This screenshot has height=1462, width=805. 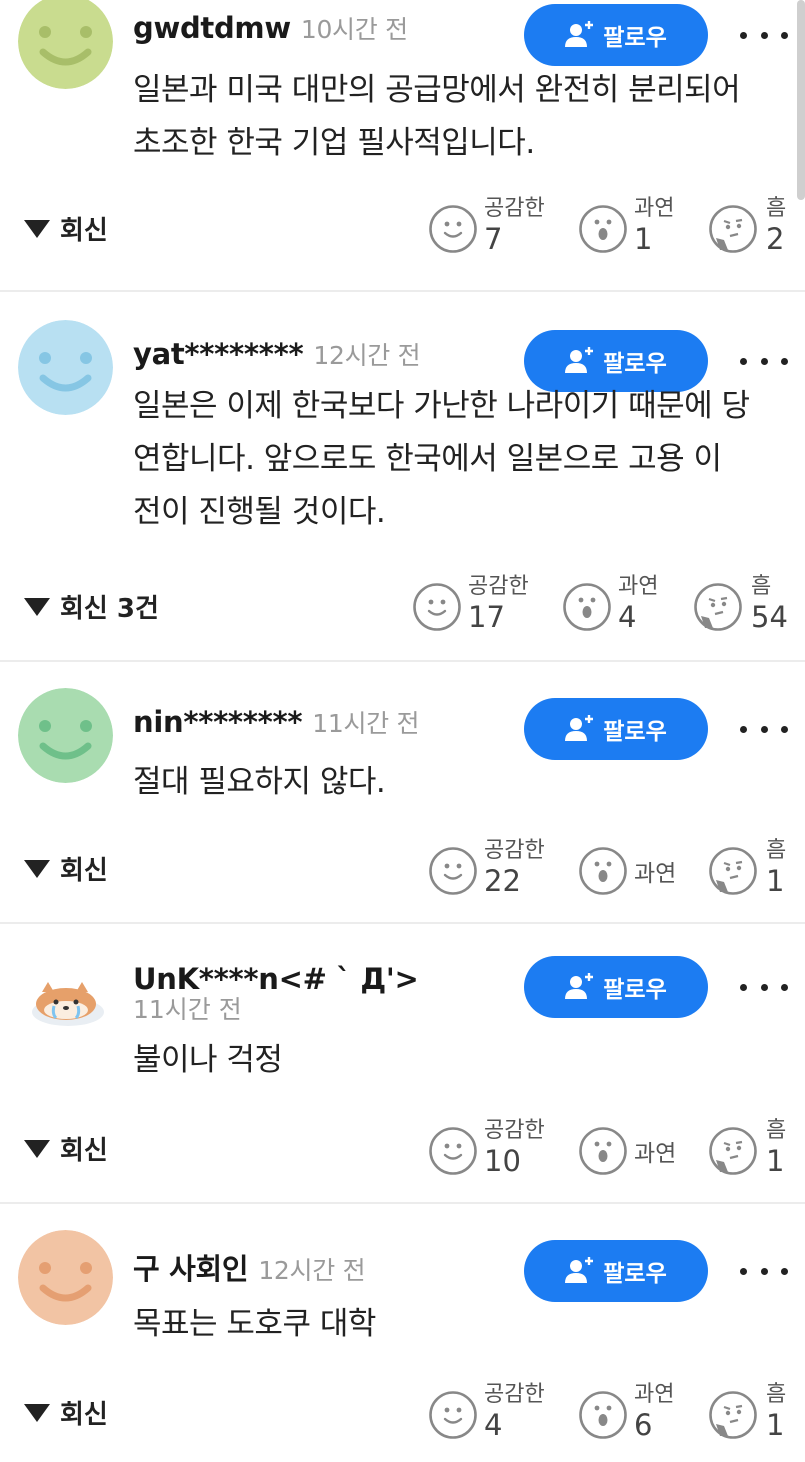 I want to click on wow-reaction-button: 과연 4, so click(x=626, y=608).